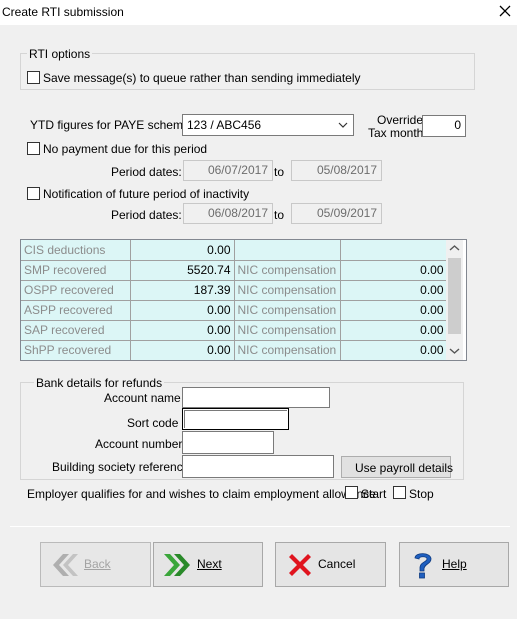  What do you see at coordinates (228, 213) in the screenshot?
I see `inactivity-from-date: 06/08/2017` at bounding box center [228, 213].